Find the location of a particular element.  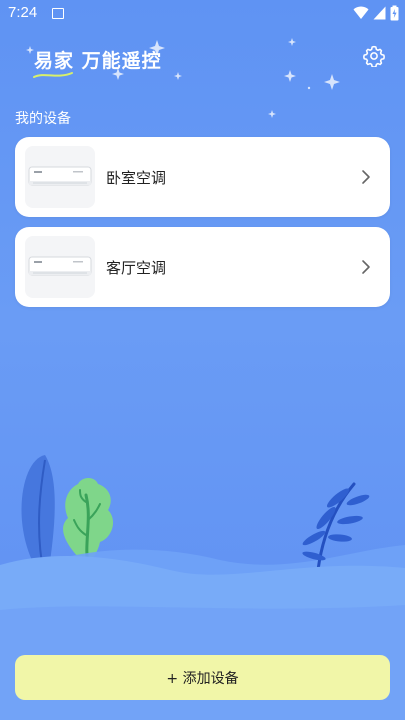

wifi-icon is located at coordinates (361, 12).